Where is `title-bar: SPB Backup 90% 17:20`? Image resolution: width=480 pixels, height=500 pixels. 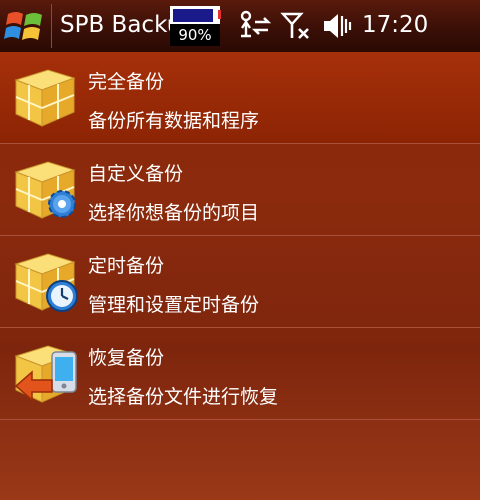 title-bar: SPB Backup 90% 17:20 is located at coordinates (240, 26).